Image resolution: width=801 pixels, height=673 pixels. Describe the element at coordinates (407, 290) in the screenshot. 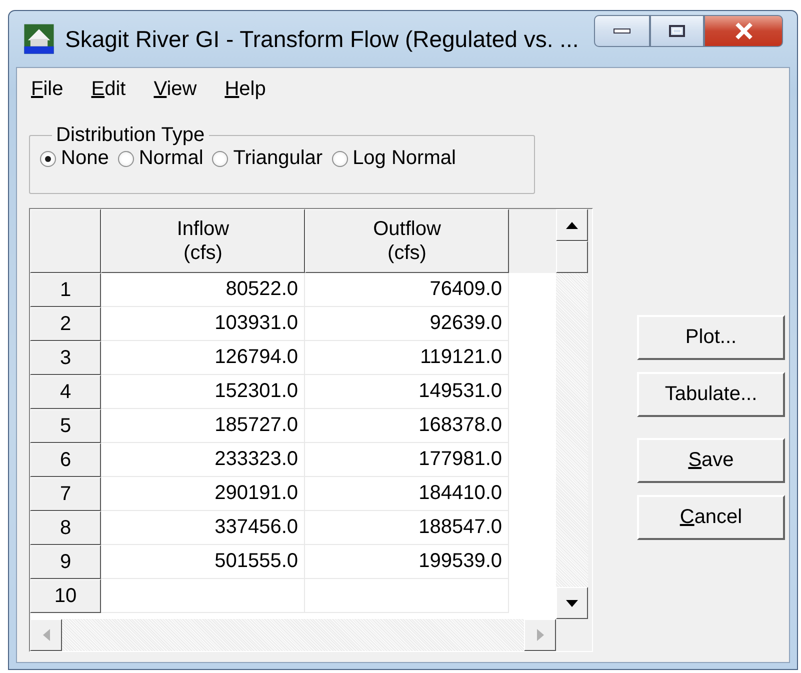

I see `table-cell: 76409.0` at that location.